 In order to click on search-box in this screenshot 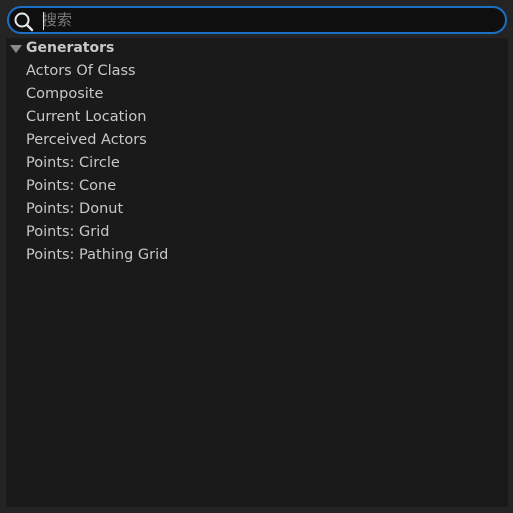, I will do `click(257, 20)`.